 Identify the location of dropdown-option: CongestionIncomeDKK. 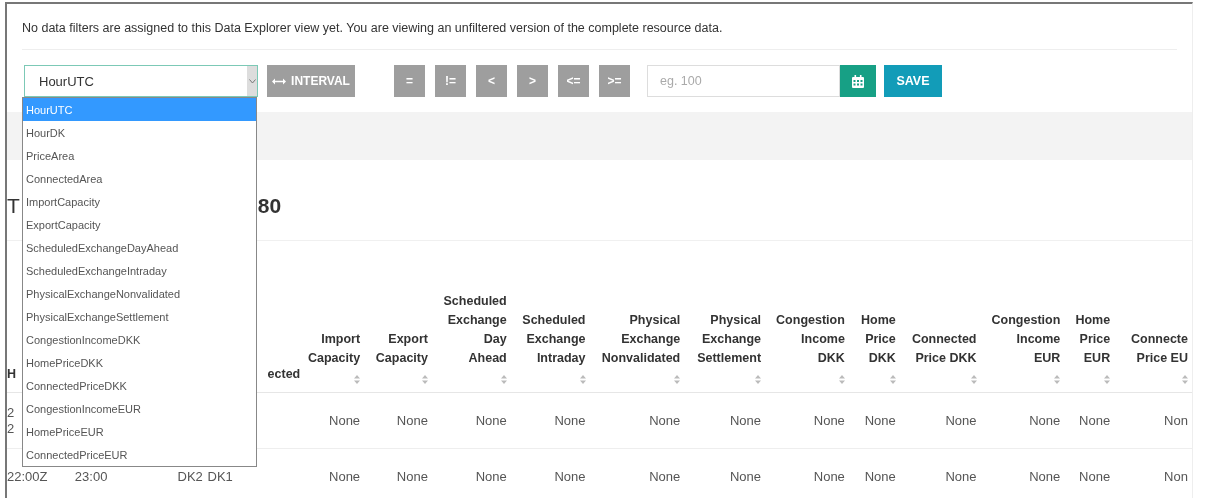
(139, 339).